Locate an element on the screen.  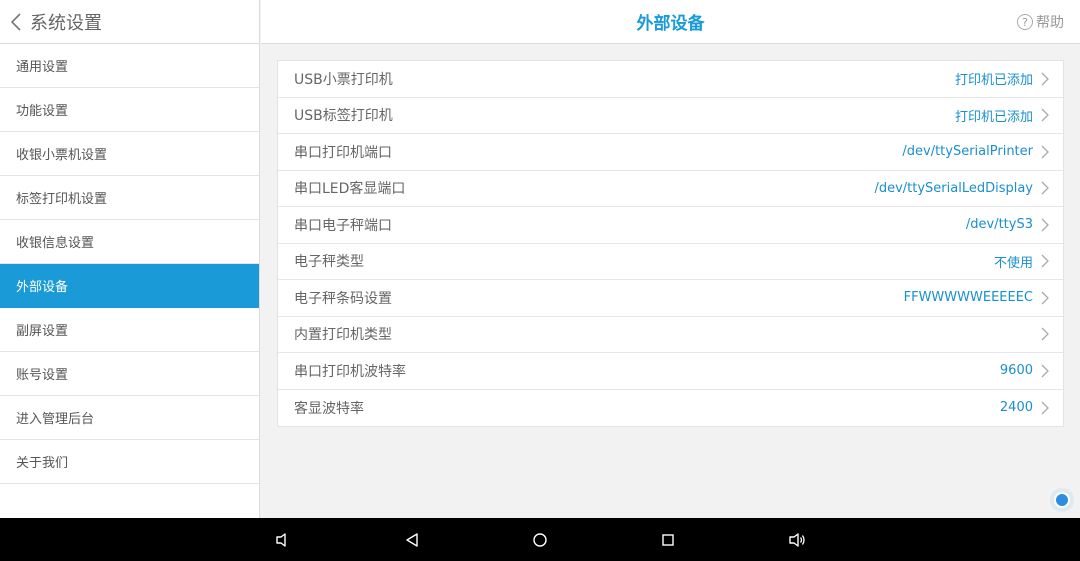
setting-value-group: 9600 is located at coordinates (1024, 370).